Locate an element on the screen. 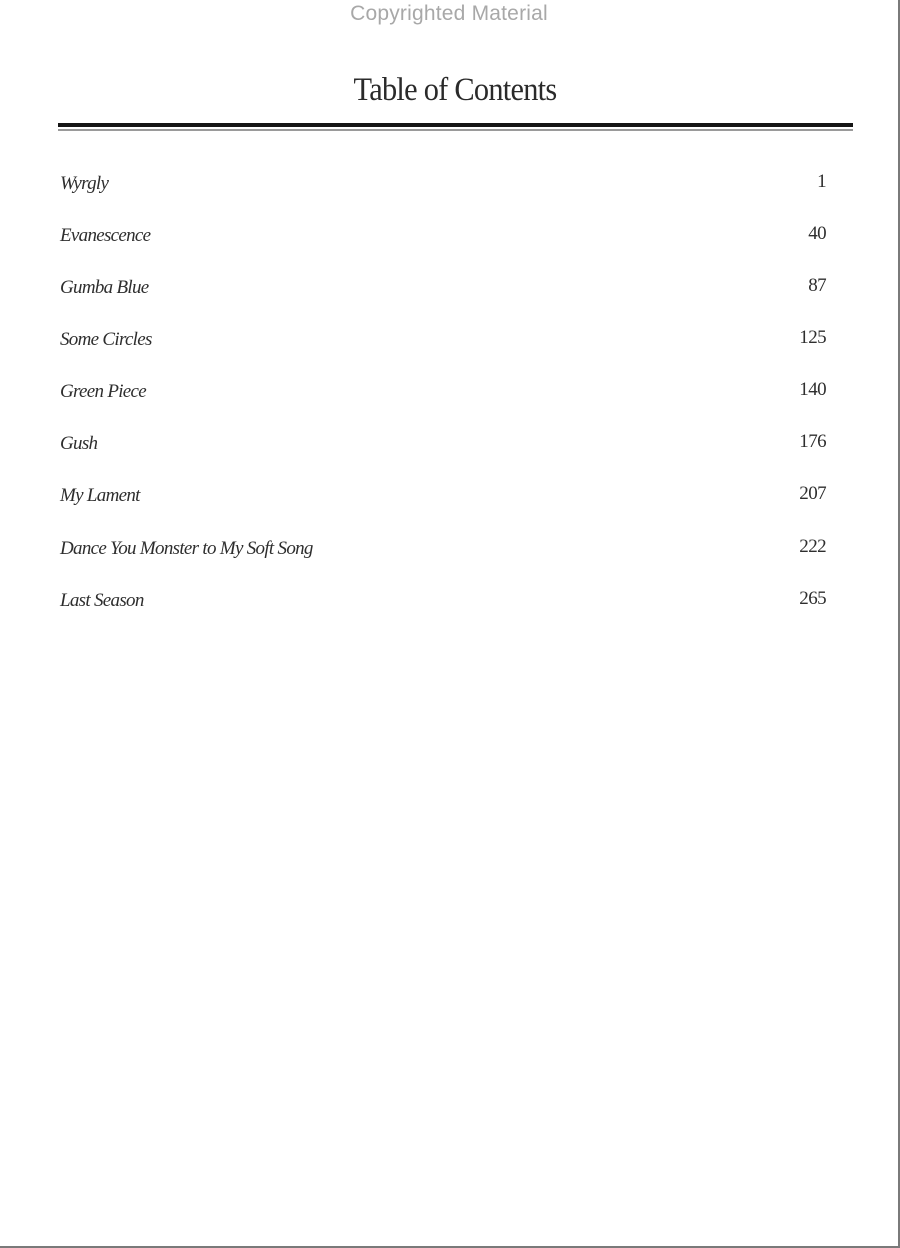  toc-entry-page: 125 is located at coordinates (812, 337).